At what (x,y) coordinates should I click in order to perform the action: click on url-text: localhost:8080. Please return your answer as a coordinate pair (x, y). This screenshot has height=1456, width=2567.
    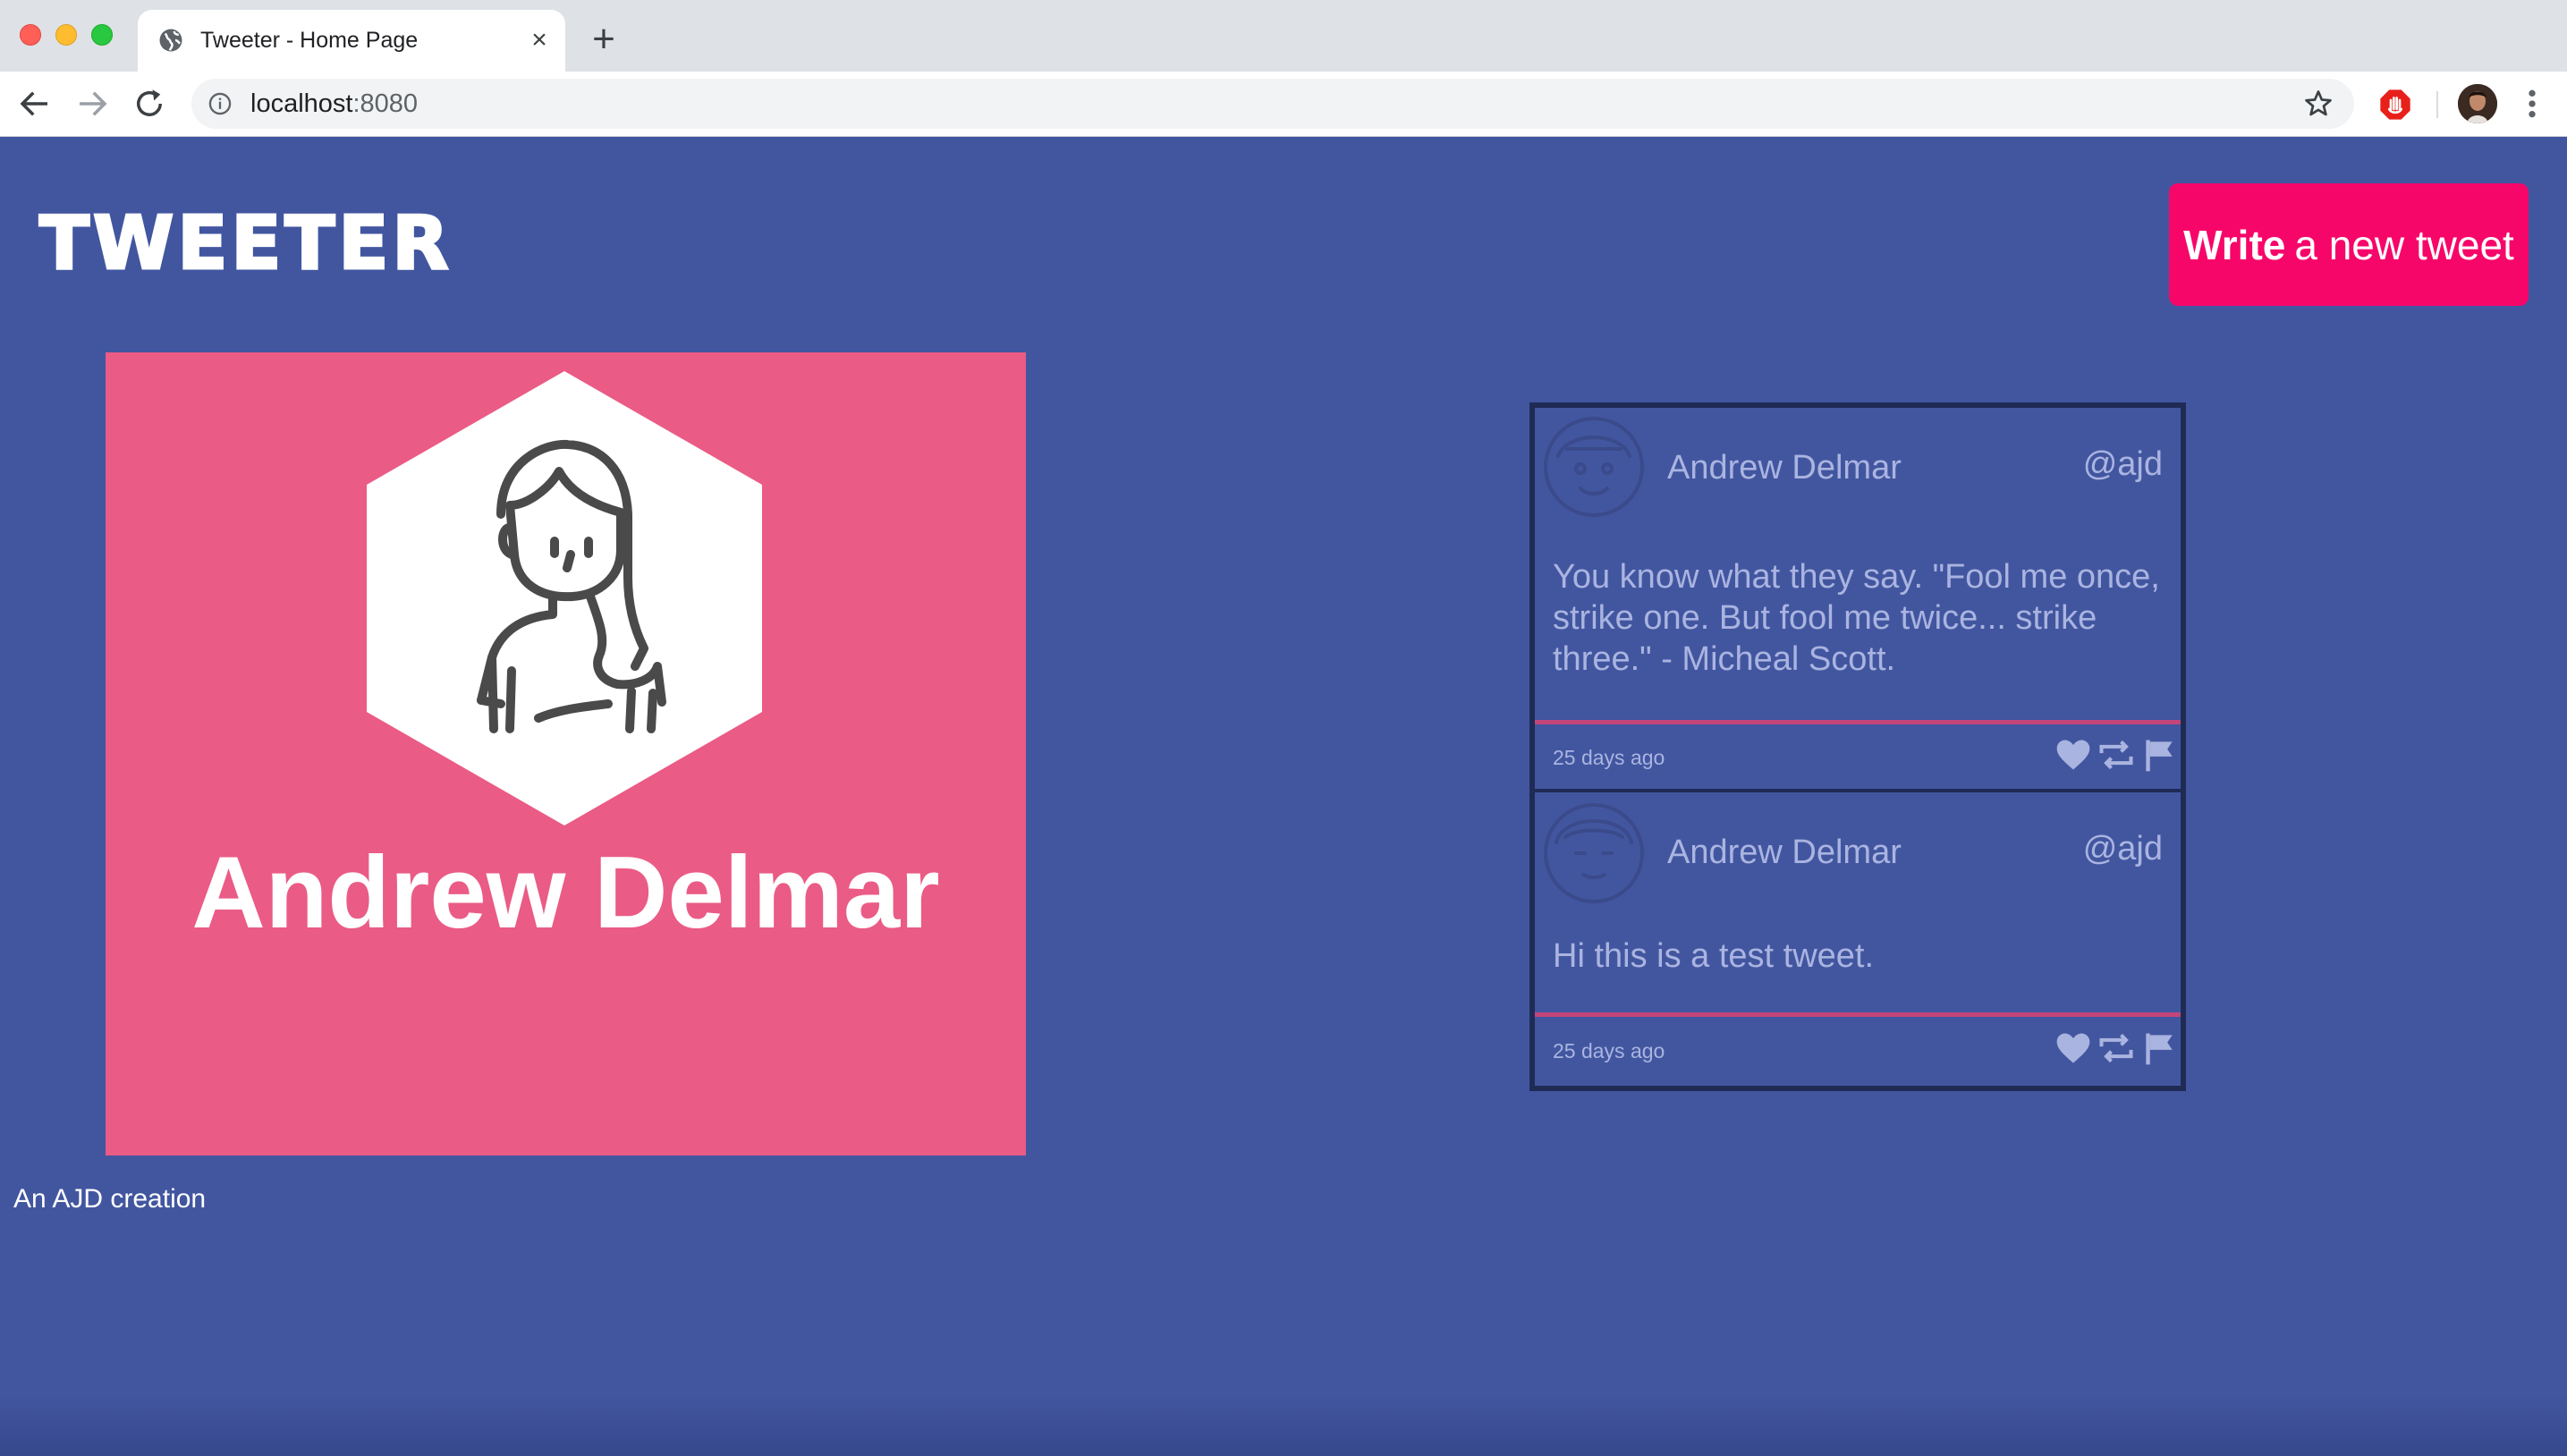
    Looking at the image, I should click on (334, 103).